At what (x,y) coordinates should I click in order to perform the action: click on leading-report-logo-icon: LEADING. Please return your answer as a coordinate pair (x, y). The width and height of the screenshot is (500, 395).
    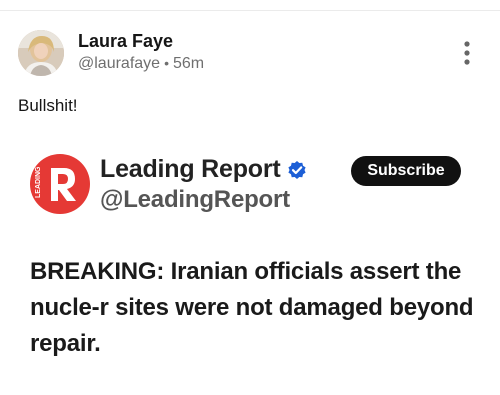
    Looking at the image, I should click on (60, 184).